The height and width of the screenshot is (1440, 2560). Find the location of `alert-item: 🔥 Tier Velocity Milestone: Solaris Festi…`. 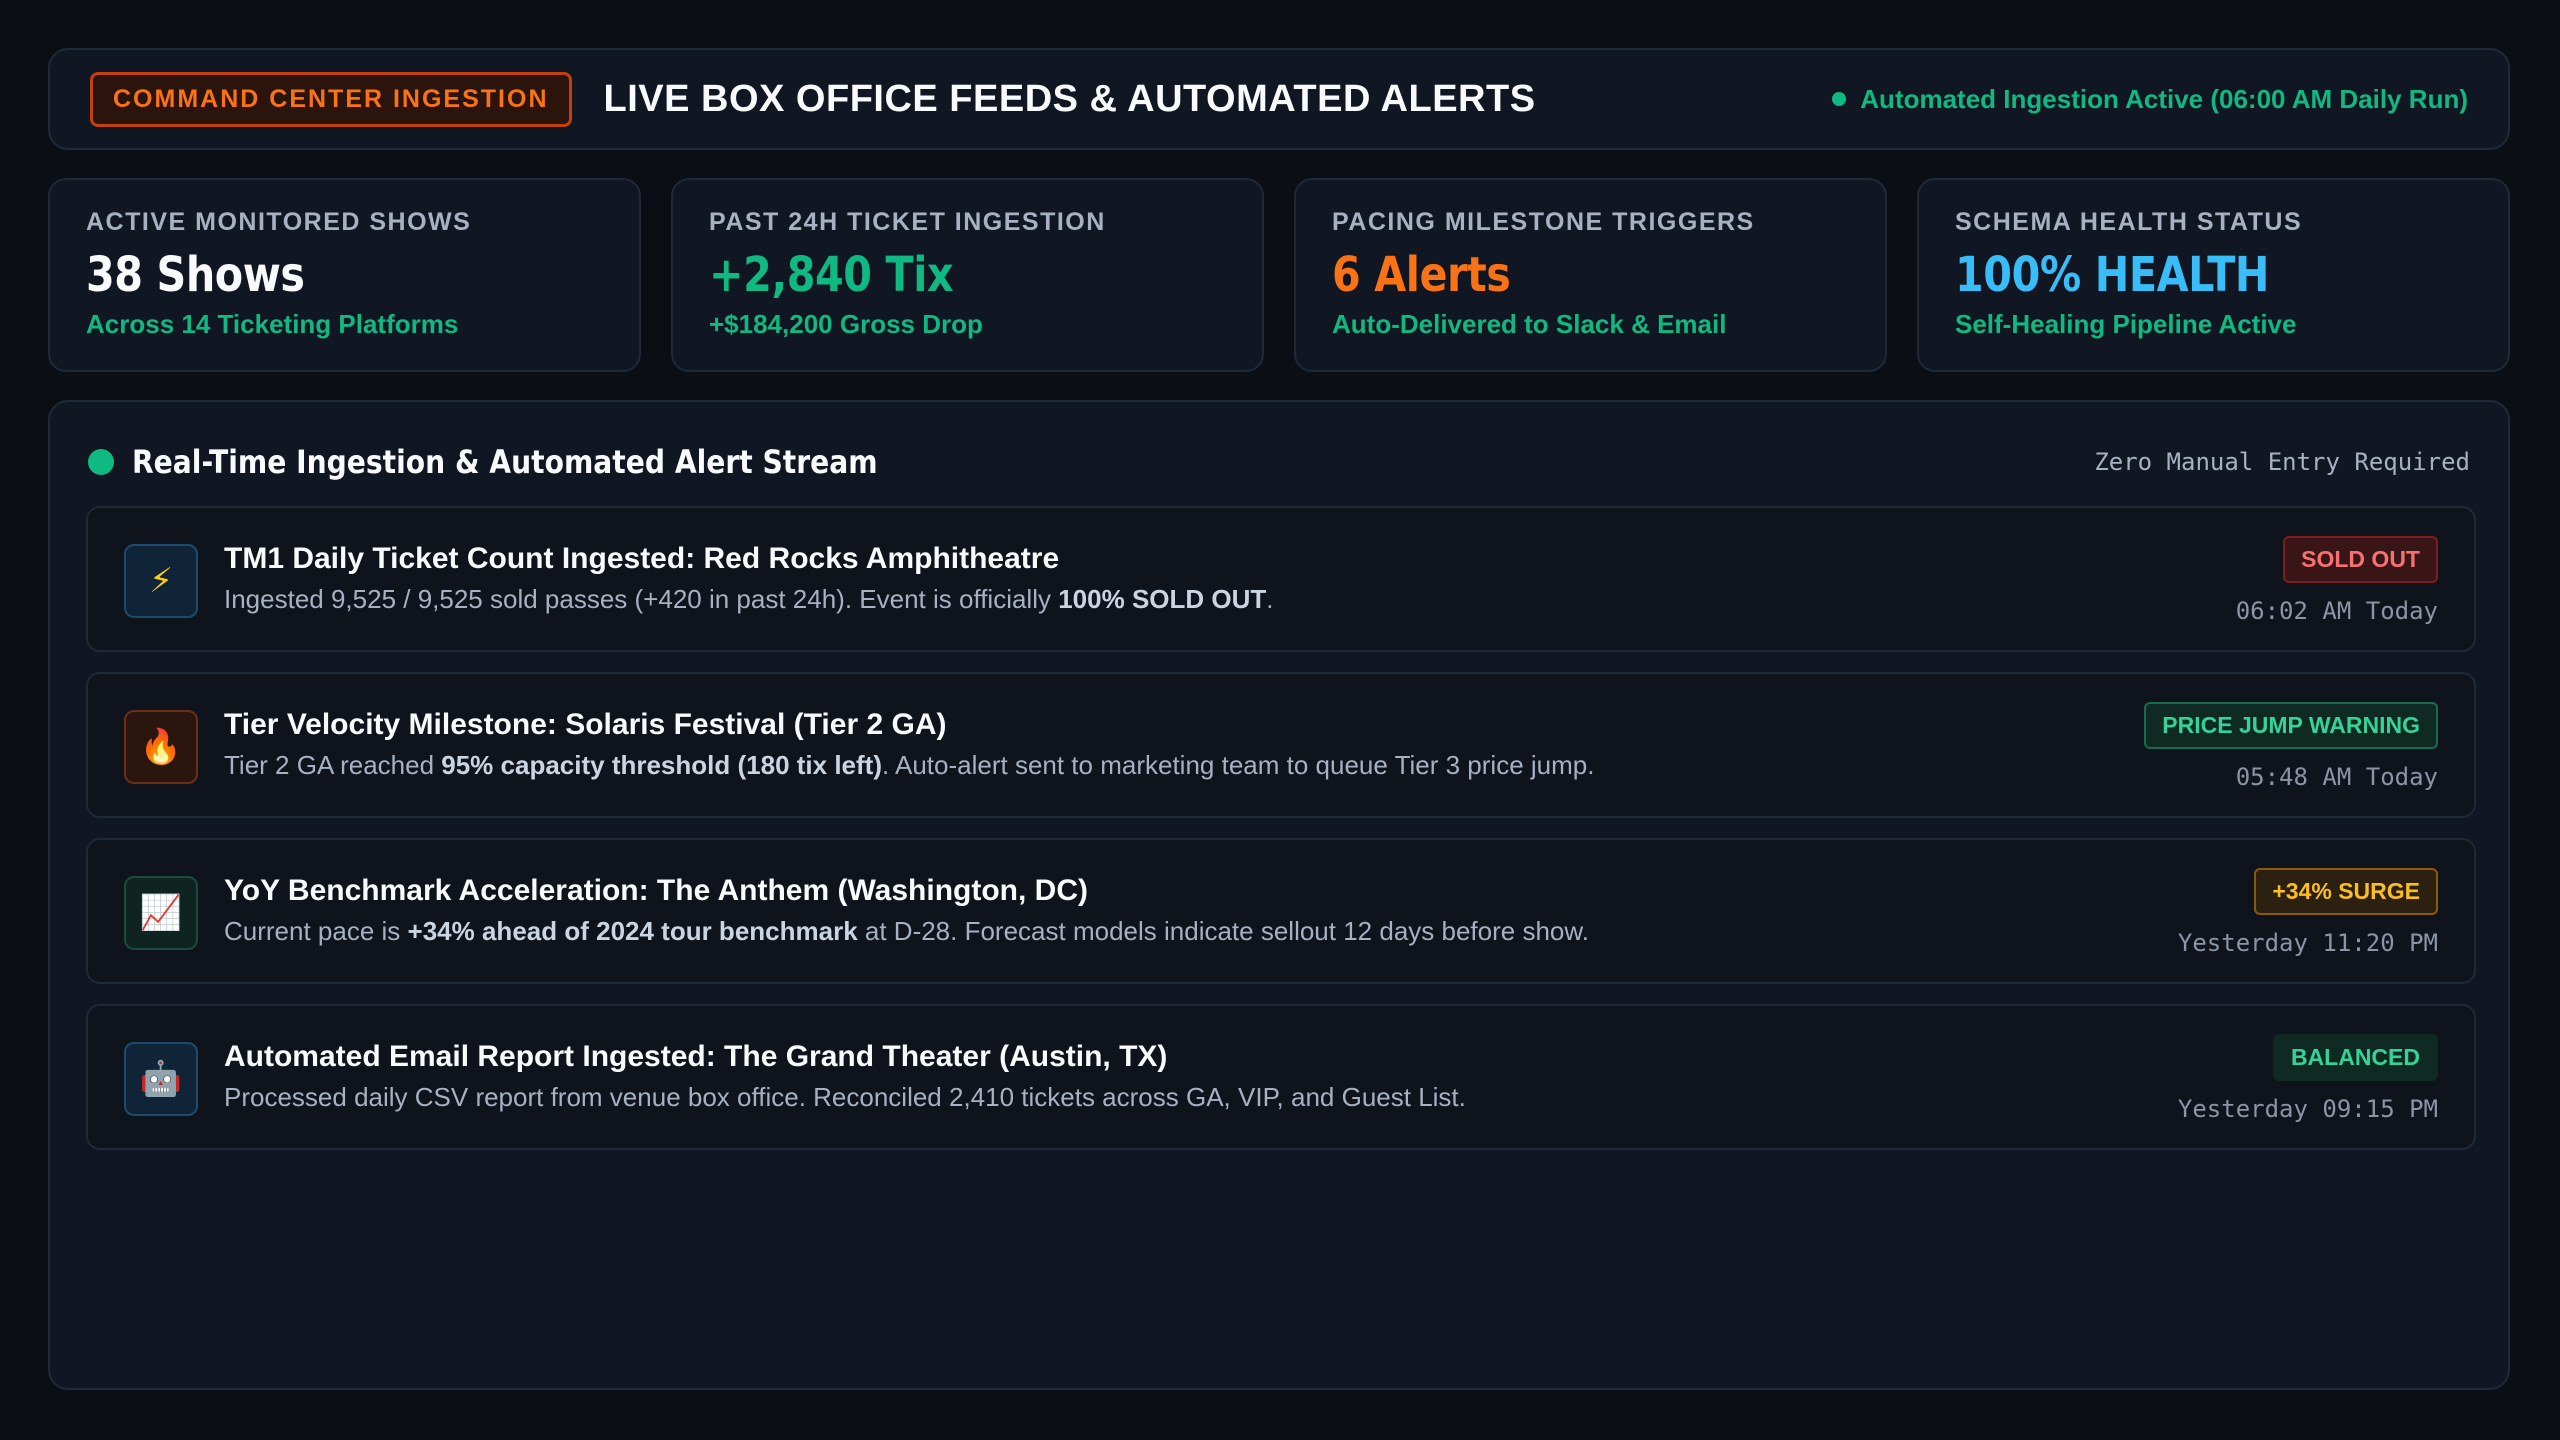

alert-item: 🔥 Tier Velocity Milestone: Solaris Festi… is located at coordinates (1281, 745).